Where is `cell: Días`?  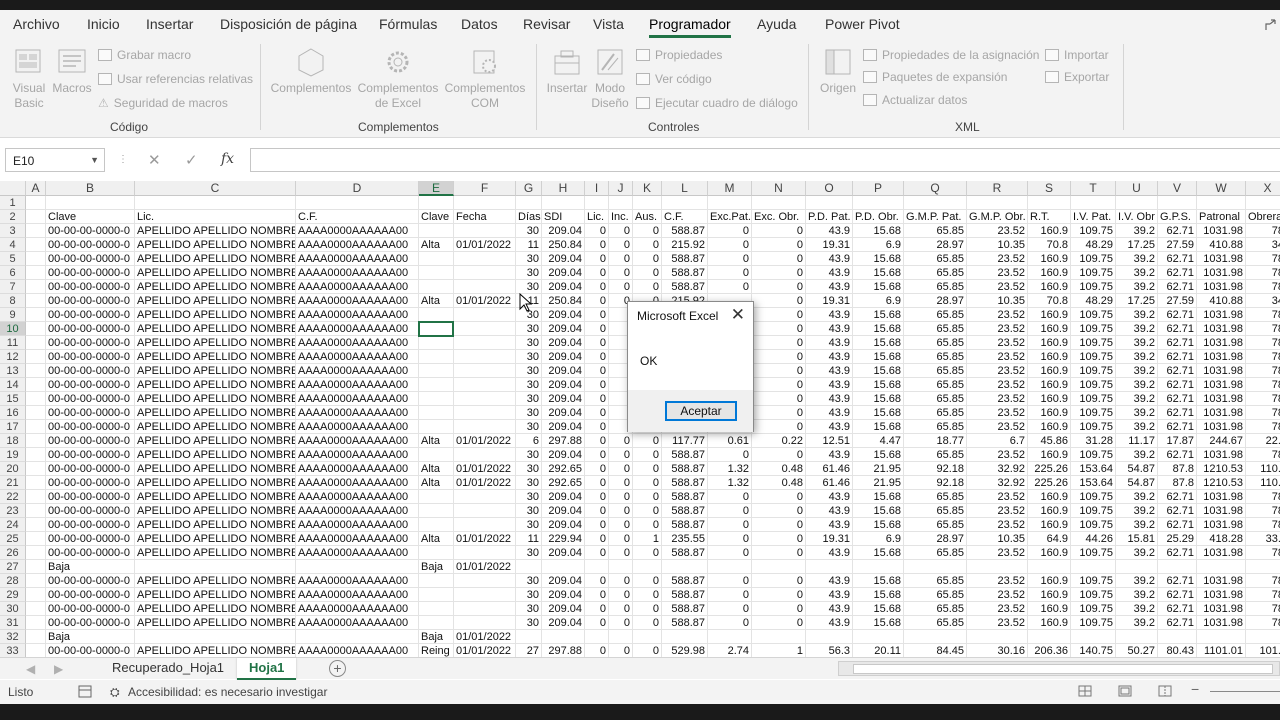 cell: Días is located at coordinates (529, 217).